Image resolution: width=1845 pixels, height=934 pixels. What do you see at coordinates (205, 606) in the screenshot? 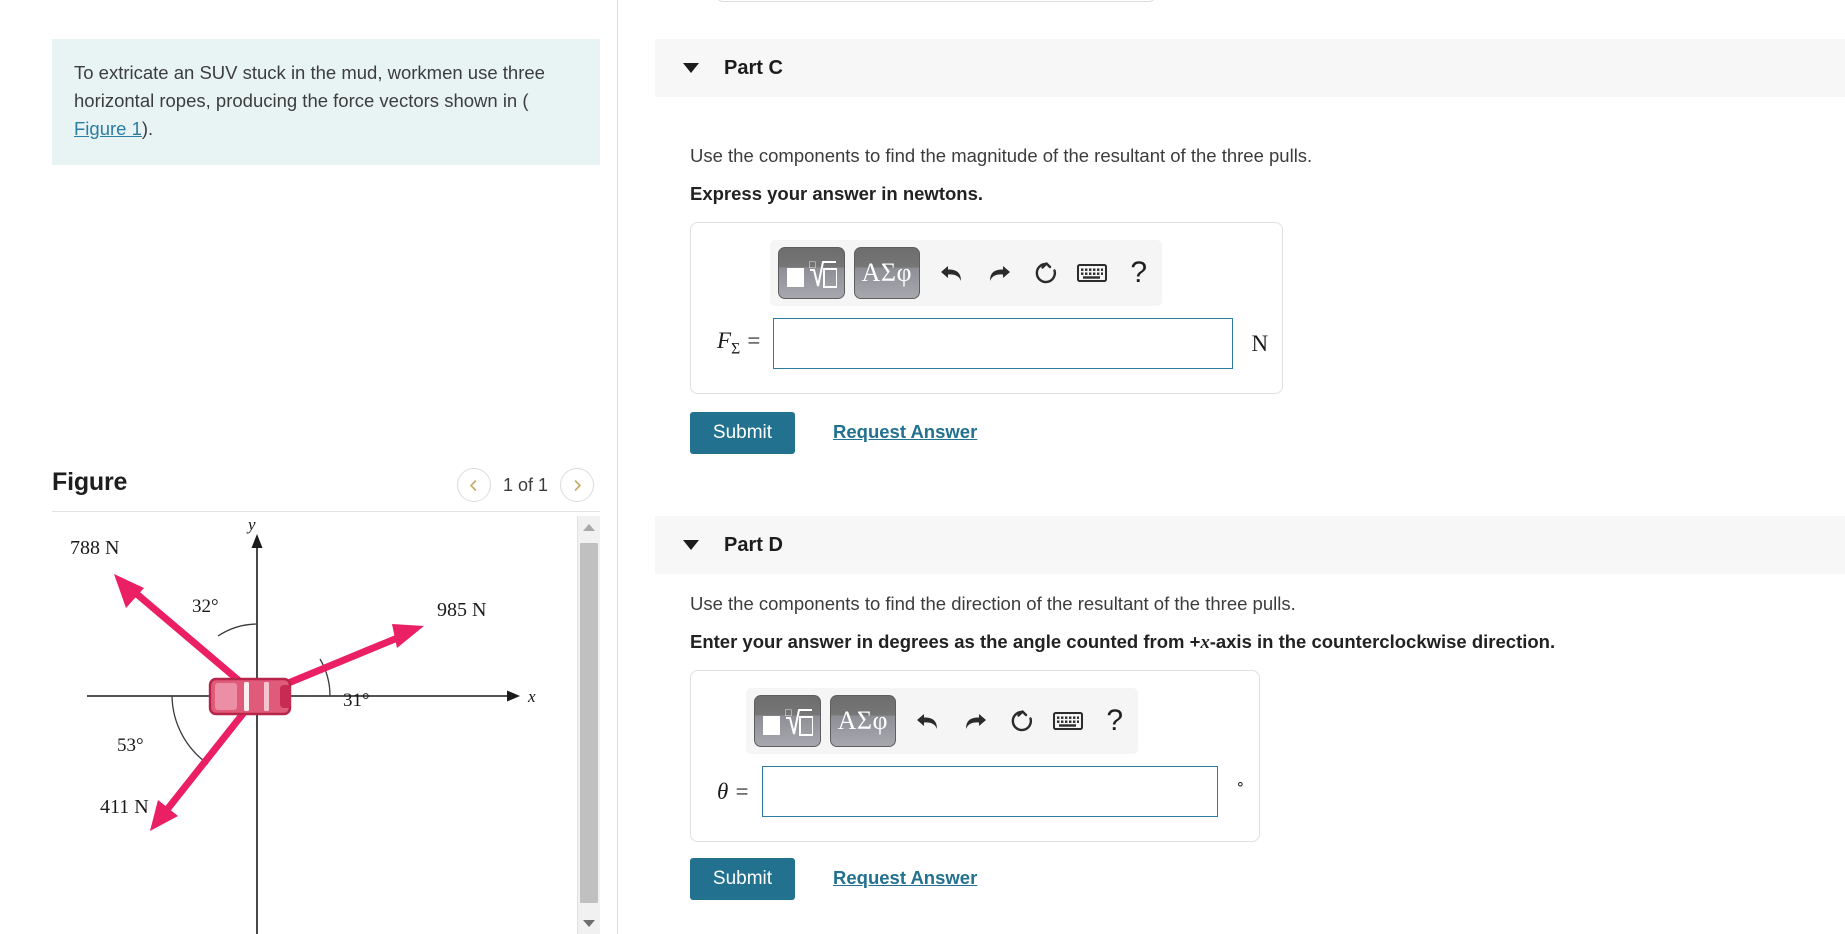
I see `angle-label-32: 32°` at bounding box center [205, 606].